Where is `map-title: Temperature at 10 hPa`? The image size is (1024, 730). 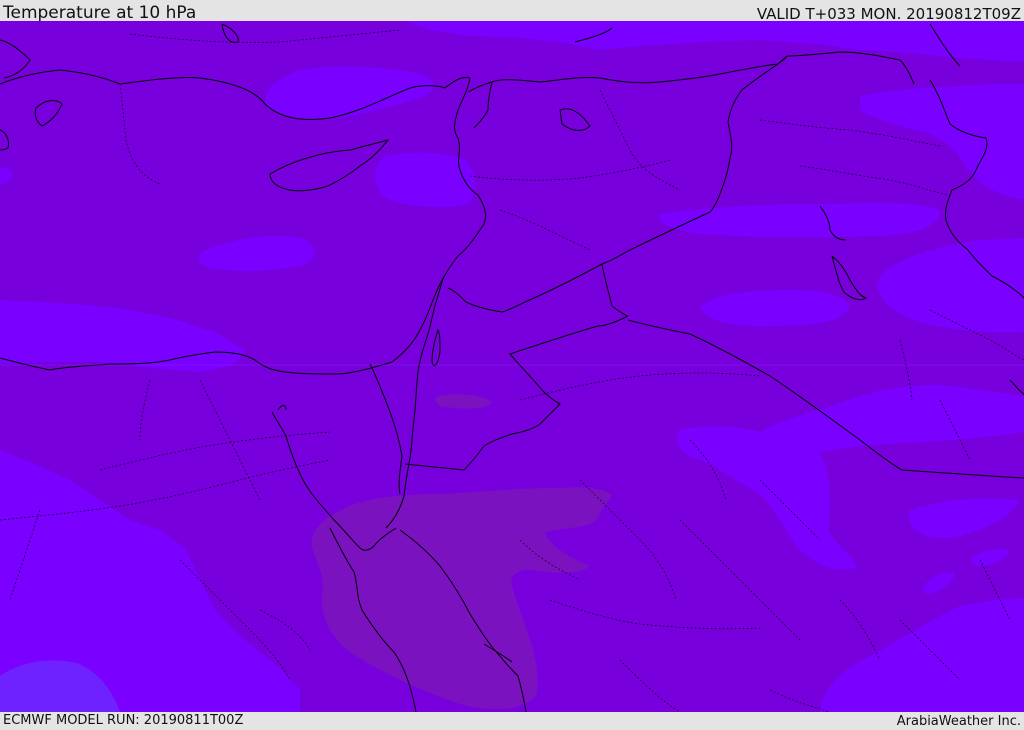
map-title: Temperature at 10 hPa is located at coordinates (100, 13).